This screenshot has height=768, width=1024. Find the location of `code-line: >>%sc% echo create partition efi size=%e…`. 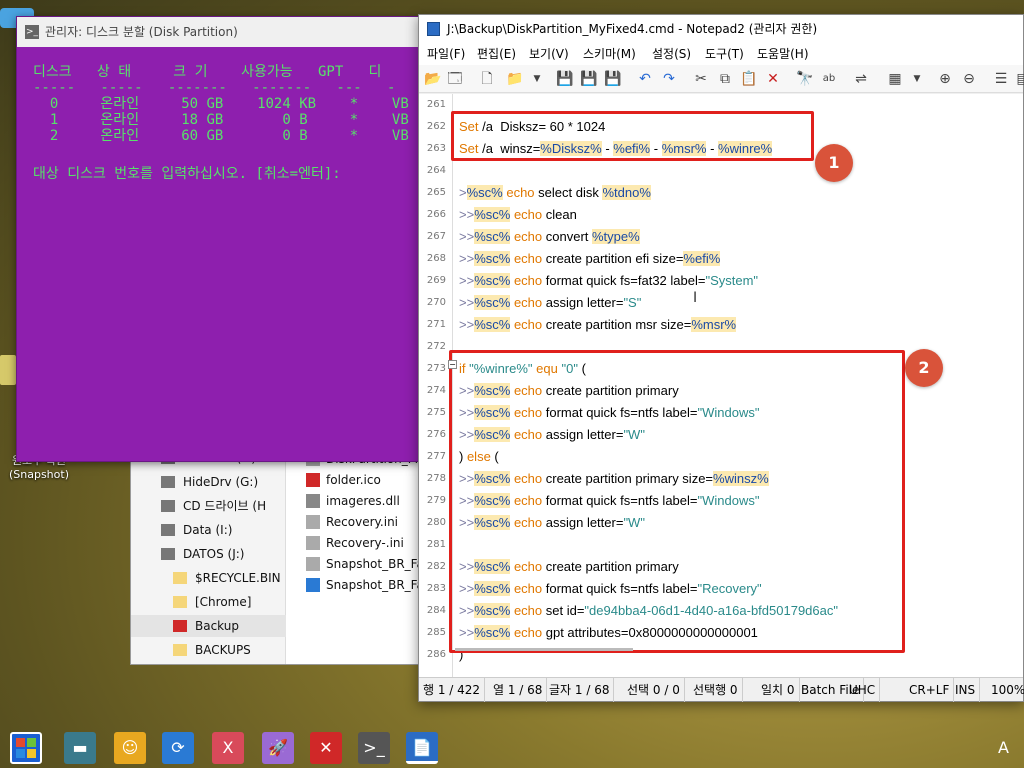

code-line: >>%sc% echo create partition efi size=%e… is located at coordinates (590, 259).